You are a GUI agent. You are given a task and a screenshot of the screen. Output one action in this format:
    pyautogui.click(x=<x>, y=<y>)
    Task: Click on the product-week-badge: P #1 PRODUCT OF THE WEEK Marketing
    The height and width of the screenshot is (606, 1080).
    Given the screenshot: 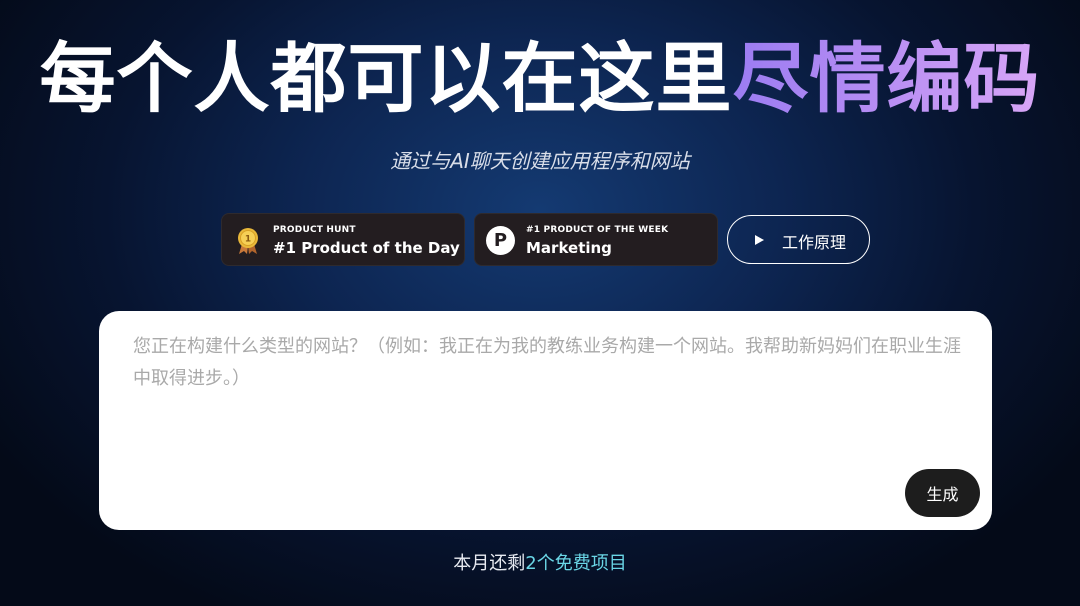 What is the action you would take?
    pyautogui.click(x=596, y=239)
    